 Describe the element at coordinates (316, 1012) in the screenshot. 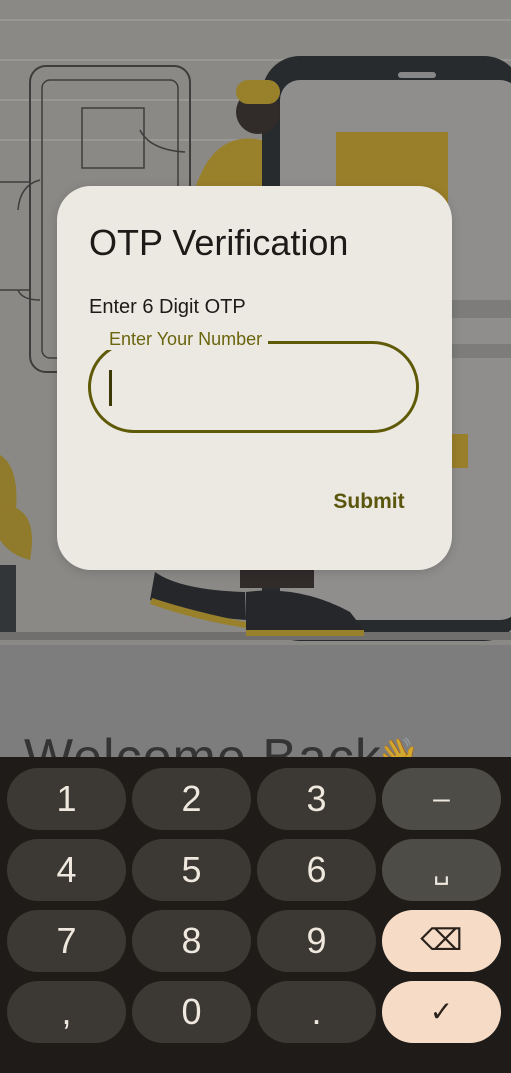

I see `key-period: .` at that location.